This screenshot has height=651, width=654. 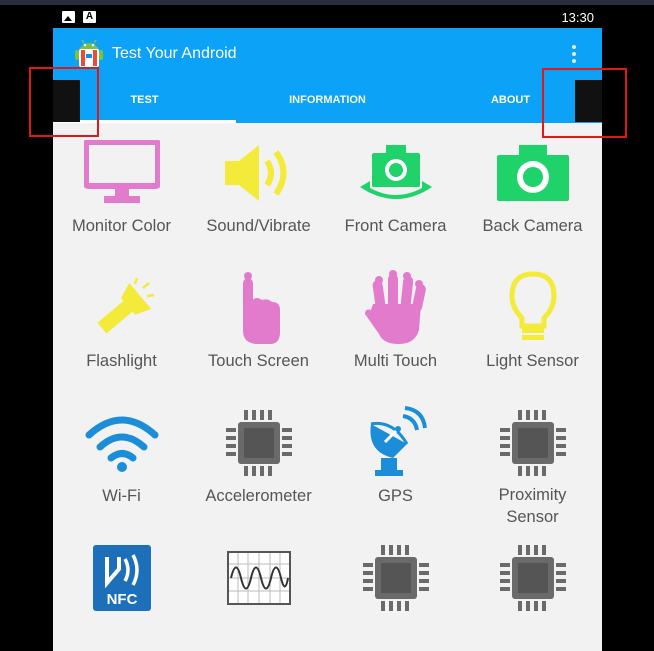 I want to click on tile-gps: GPS, so click(x=395, y=460).